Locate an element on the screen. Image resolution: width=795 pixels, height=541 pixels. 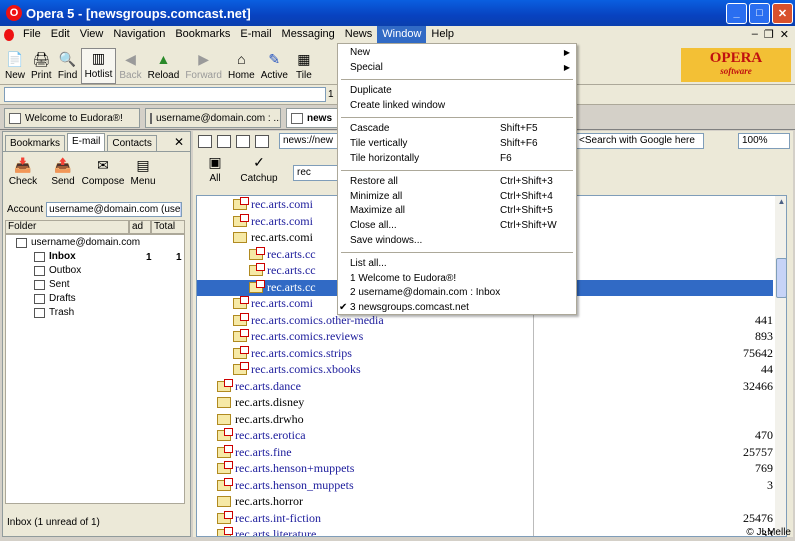
panel-close-icon: ✕ is located at coordinates (179, 142).